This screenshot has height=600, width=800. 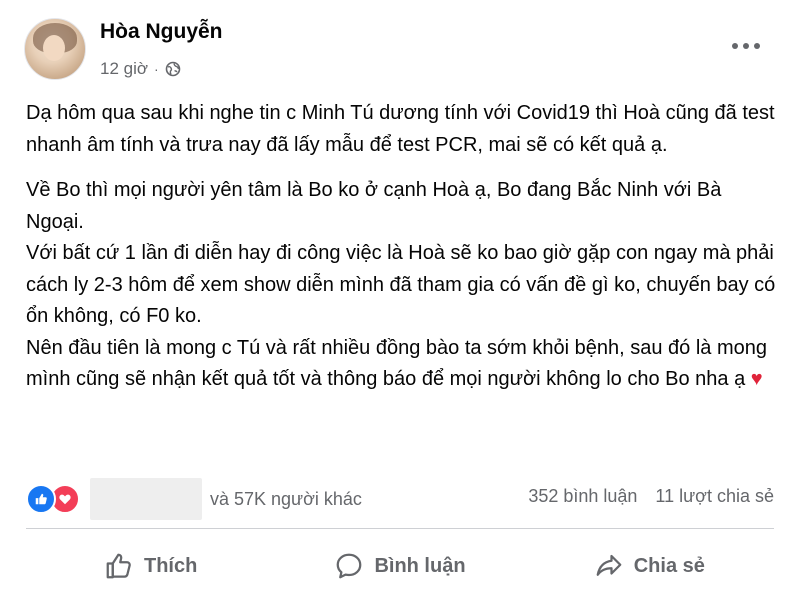 I want to click on globe-icon, so click(x=173, y=69).